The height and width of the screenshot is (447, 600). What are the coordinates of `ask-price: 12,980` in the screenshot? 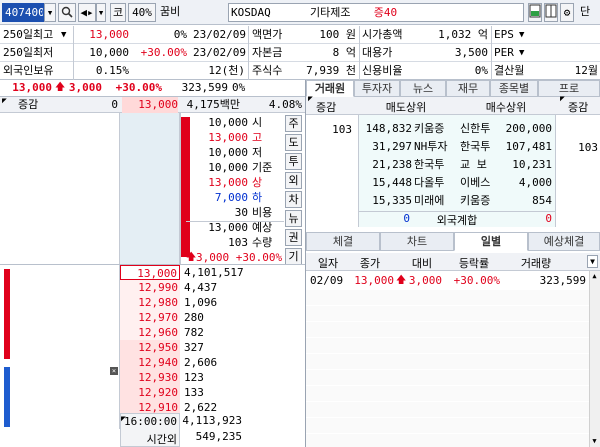 It's located at (150, 302).